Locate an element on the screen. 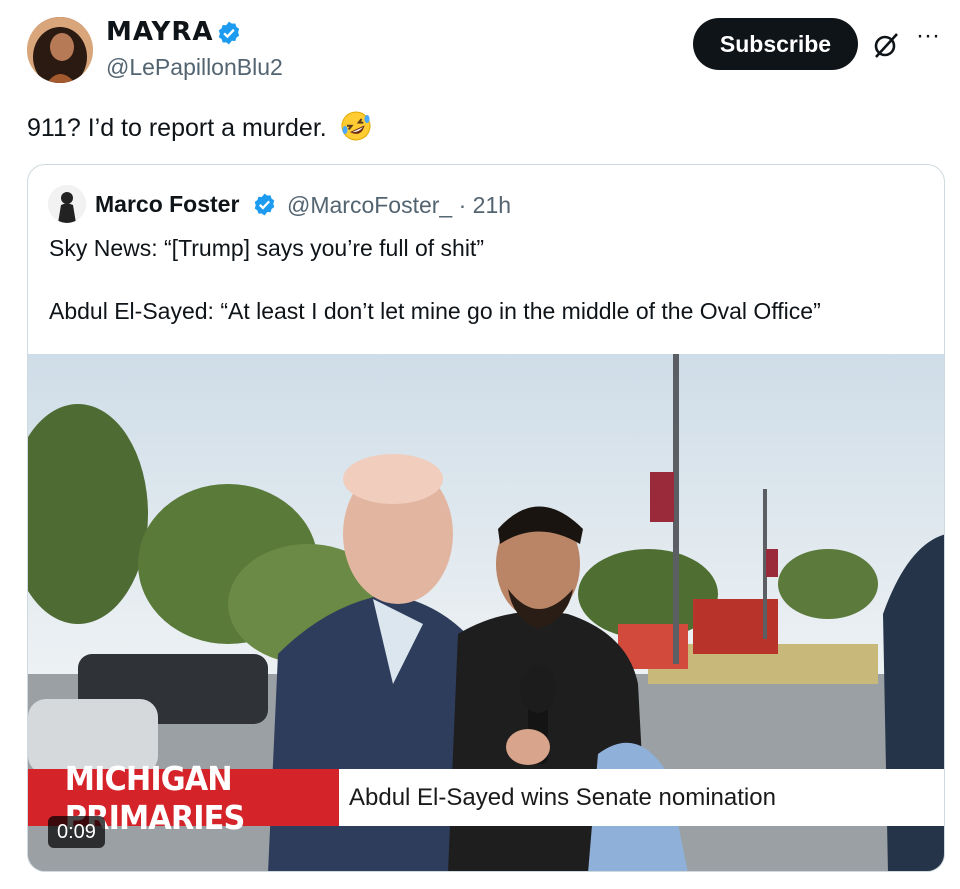  rolling-laughing-emoji-icon is located at coordinates (356, 126).